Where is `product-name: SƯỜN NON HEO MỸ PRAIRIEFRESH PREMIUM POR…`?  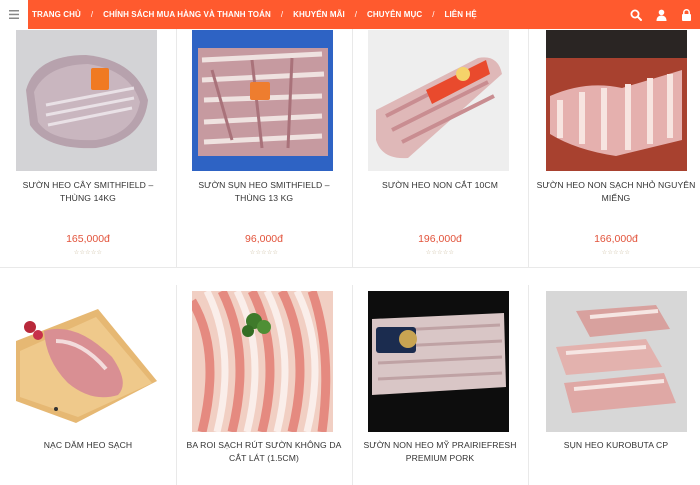
product-name: SƯỜN NON HEO MỸ PRAIRIEFRESH PREMIUM POR… is located at coordinates (440, 452).